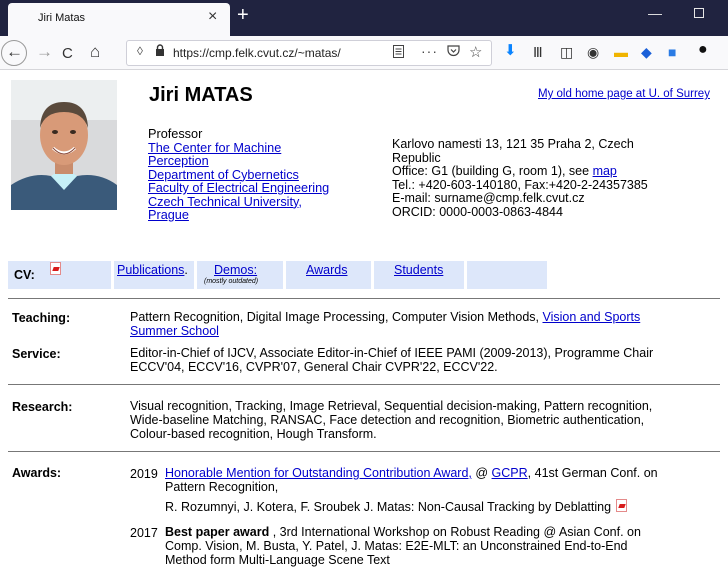 This screenshot has width=728, height=568. I want to click on cv-pdf-icon, so click(55, 268).